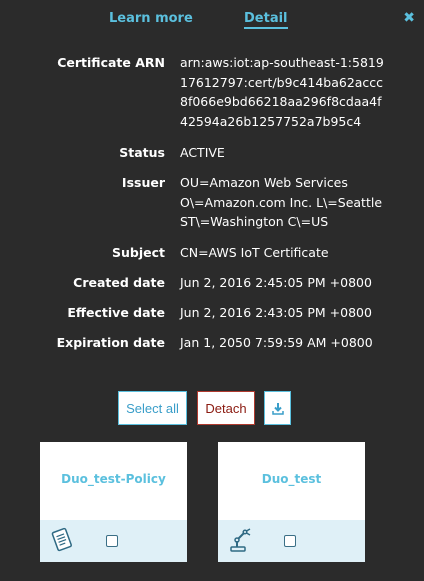 The width and height of the screenshot is (424, 581). I want to click on detail-label: Certificate ARN, so click(111, 62).